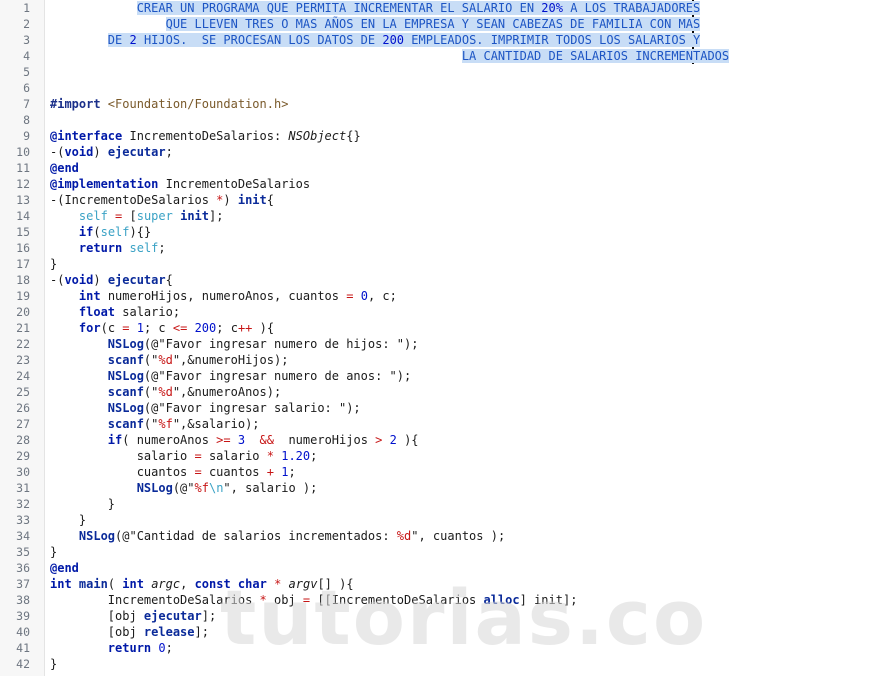  What do you see at coordinates (325, 440) in the screenshot?
I see `code-token: numeroHijos` at bounding box center [325, 440].